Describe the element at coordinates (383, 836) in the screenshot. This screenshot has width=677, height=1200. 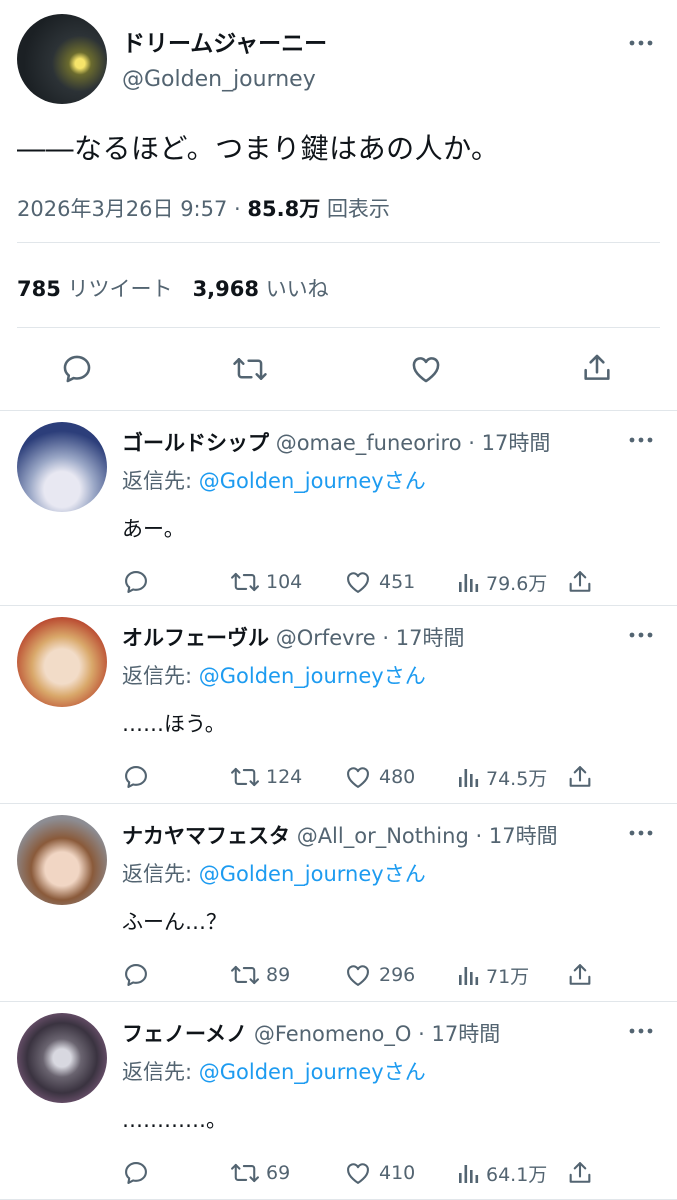
I see `reply-handle: @All_or_Nothing` at that location.